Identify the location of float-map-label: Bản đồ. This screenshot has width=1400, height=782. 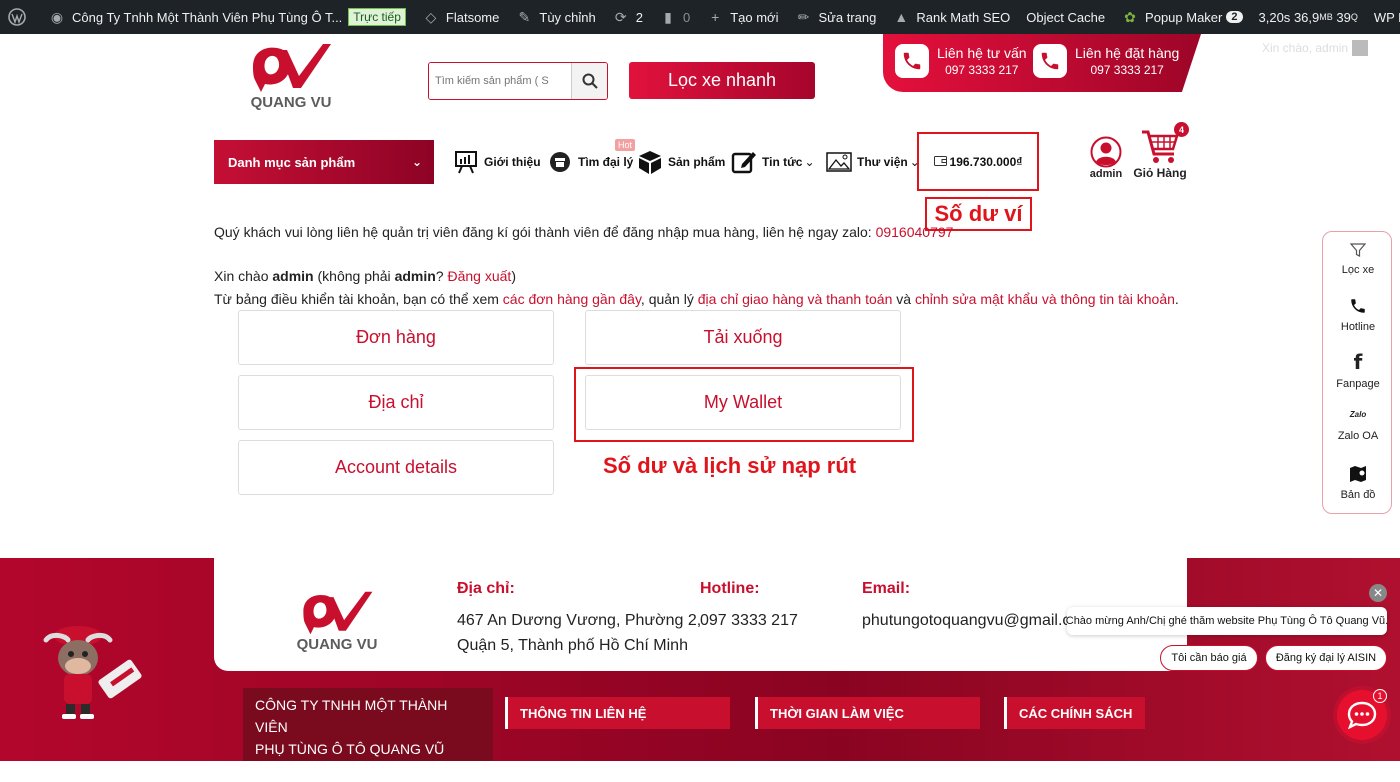
(1358, 495).